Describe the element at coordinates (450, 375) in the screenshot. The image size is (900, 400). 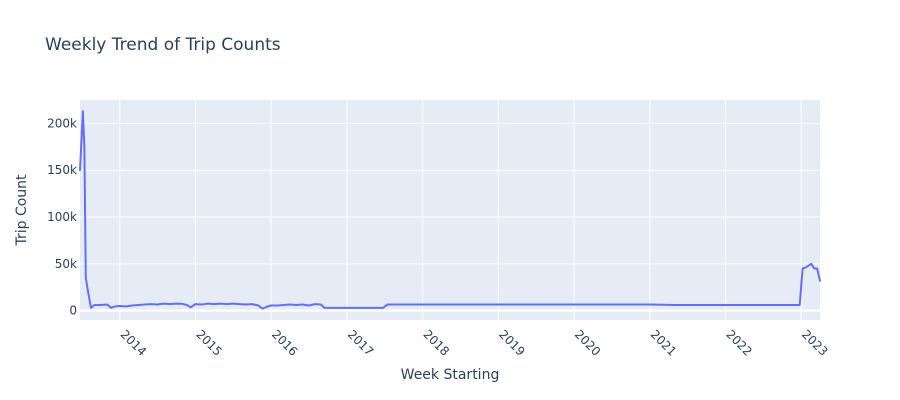
I see `x-axis-title: Week Starting` at that location.